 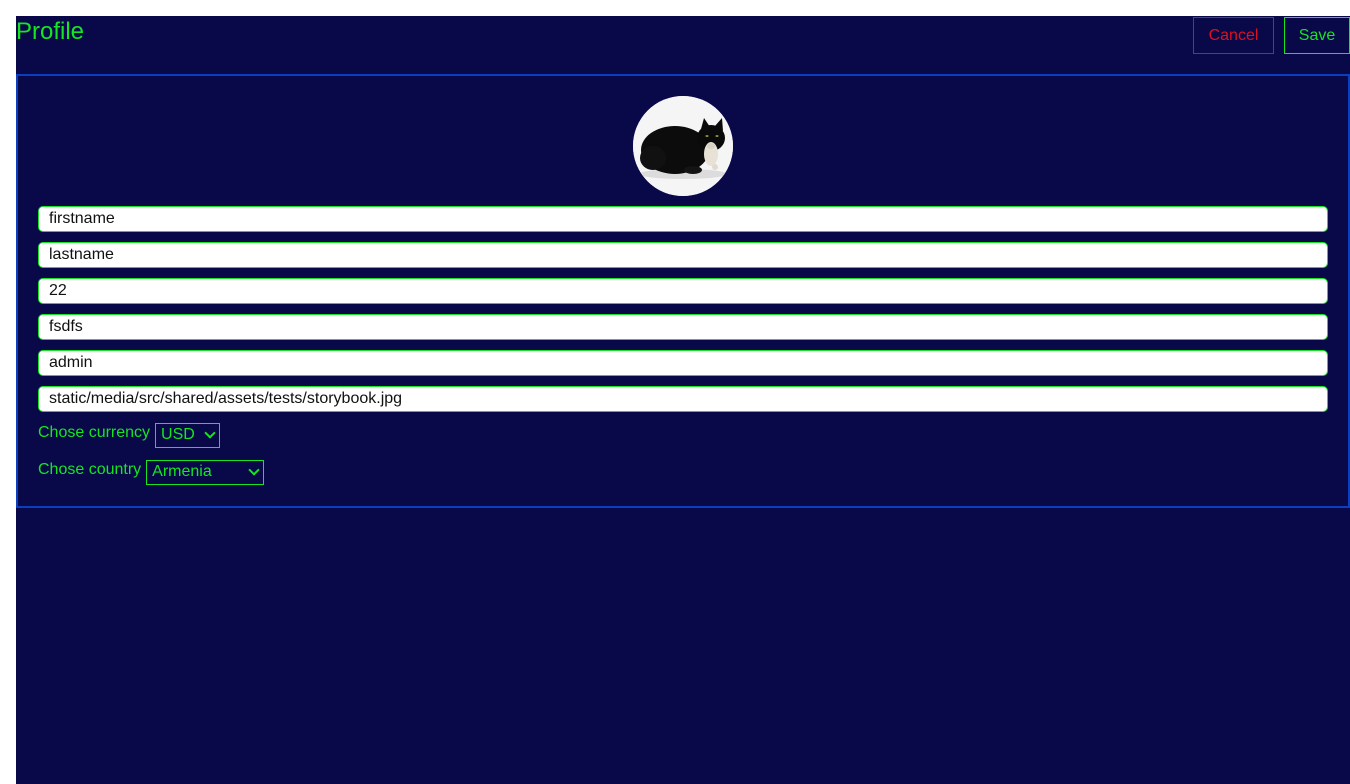 I want to click on firstname-field: firstname, so click(x=683, y=219).